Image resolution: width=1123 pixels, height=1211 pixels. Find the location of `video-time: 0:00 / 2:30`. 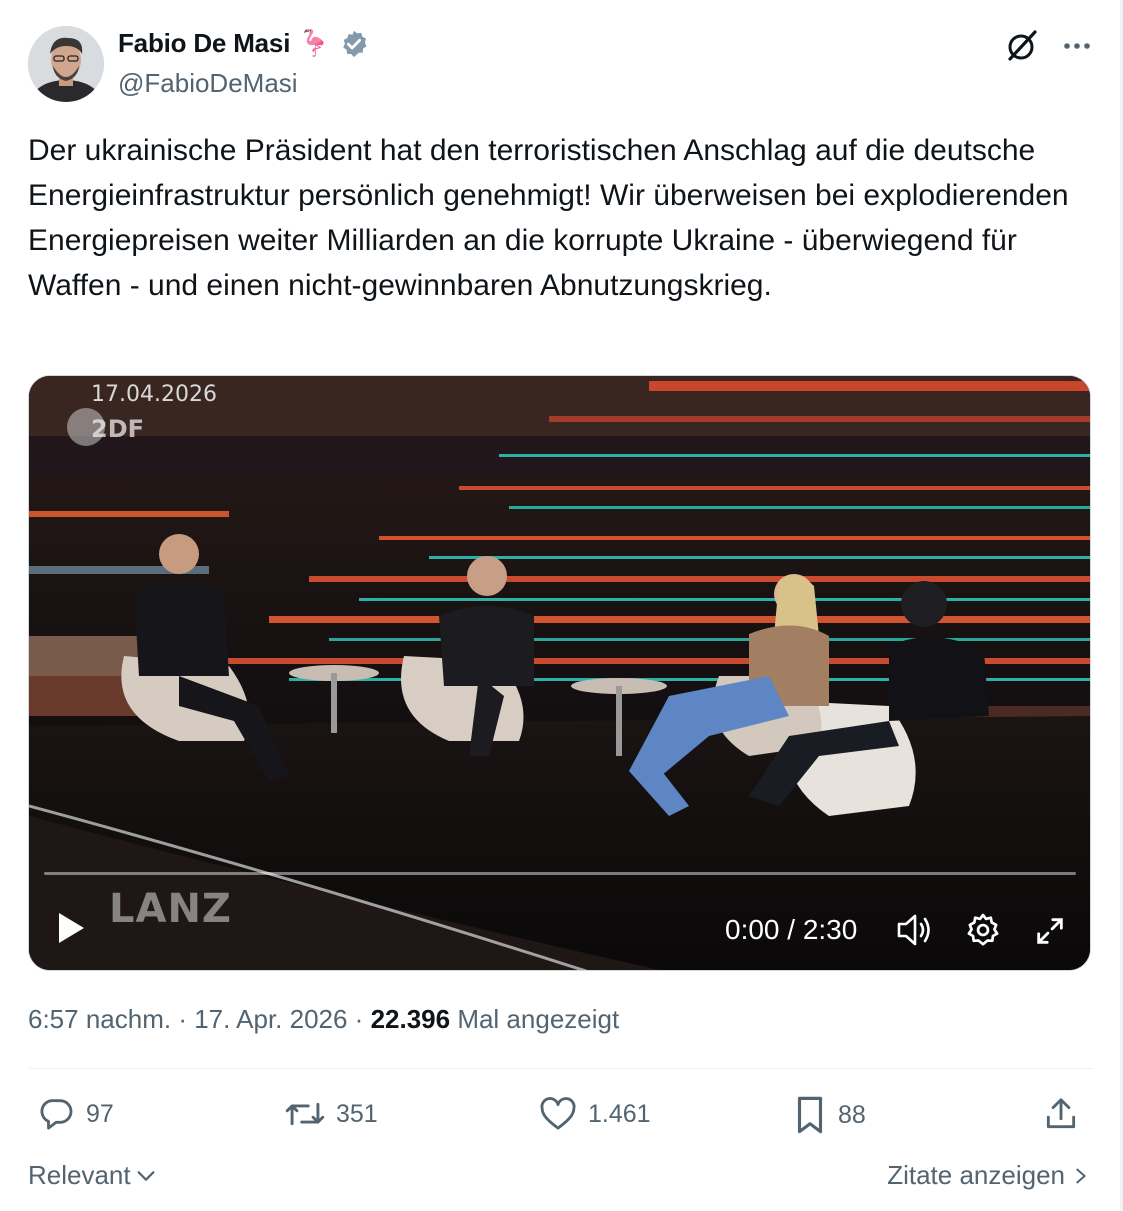

video-time: 0:00 / 2:30 is located at coordinates (791, 929).